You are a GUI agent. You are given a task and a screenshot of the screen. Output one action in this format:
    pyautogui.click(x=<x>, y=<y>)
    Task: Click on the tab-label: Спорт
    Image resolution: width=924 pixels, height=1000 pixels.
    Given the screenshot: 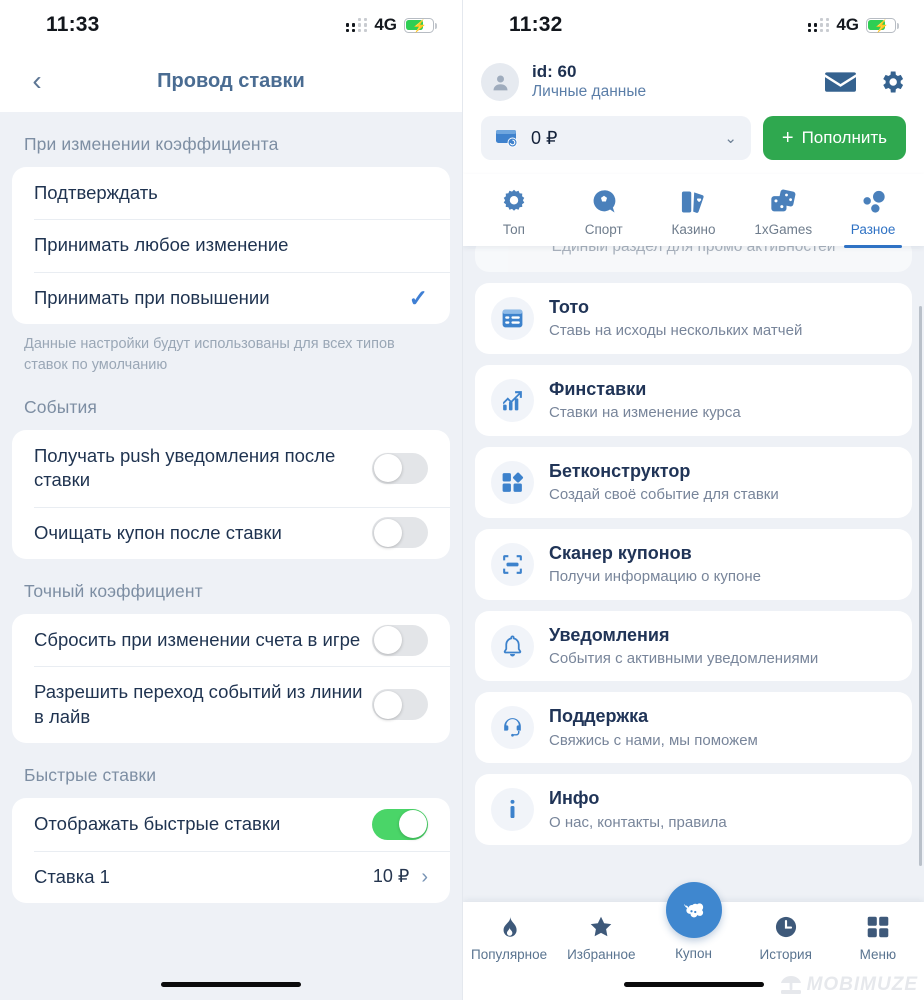 What is the action you would take?
    pyautogui.click(x=603, y=229)
    